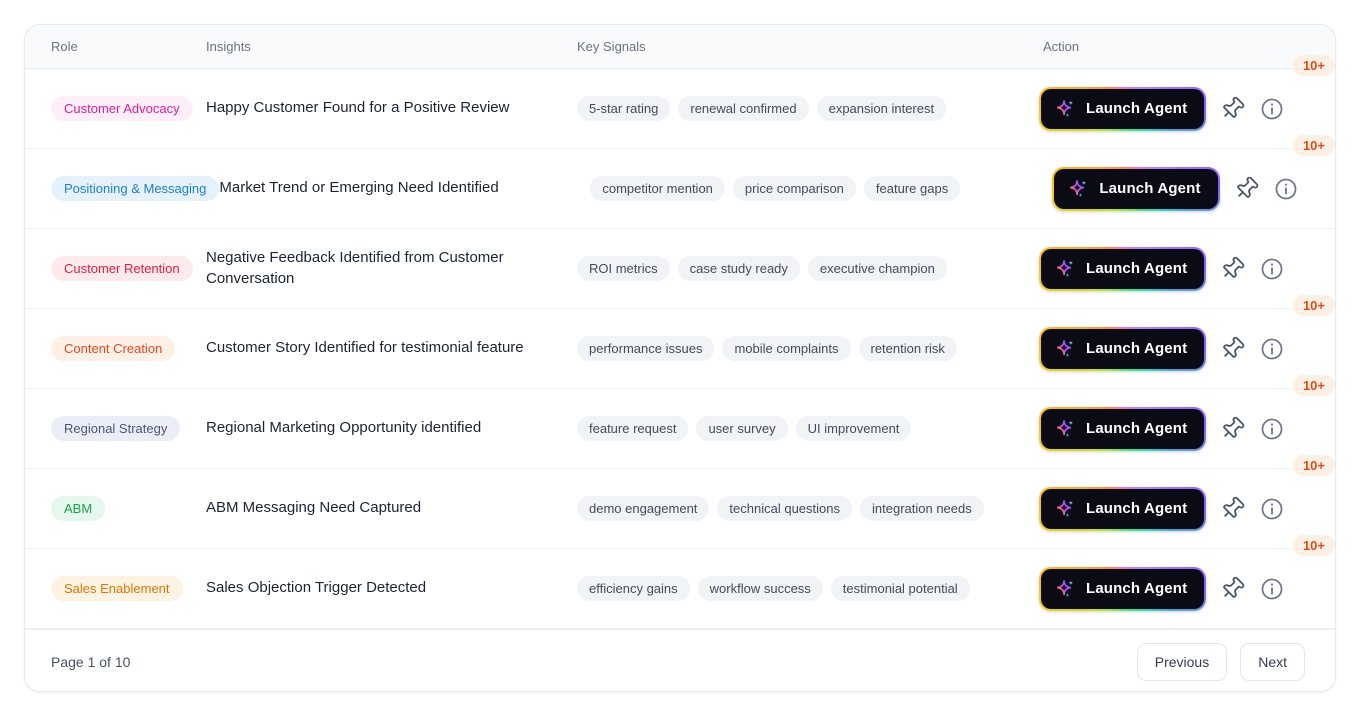 This screenshot has height=716, width=1360. Describe the element at coordinates (78, 508) in the screenshot. I see `role-badge: ABM` at that location.